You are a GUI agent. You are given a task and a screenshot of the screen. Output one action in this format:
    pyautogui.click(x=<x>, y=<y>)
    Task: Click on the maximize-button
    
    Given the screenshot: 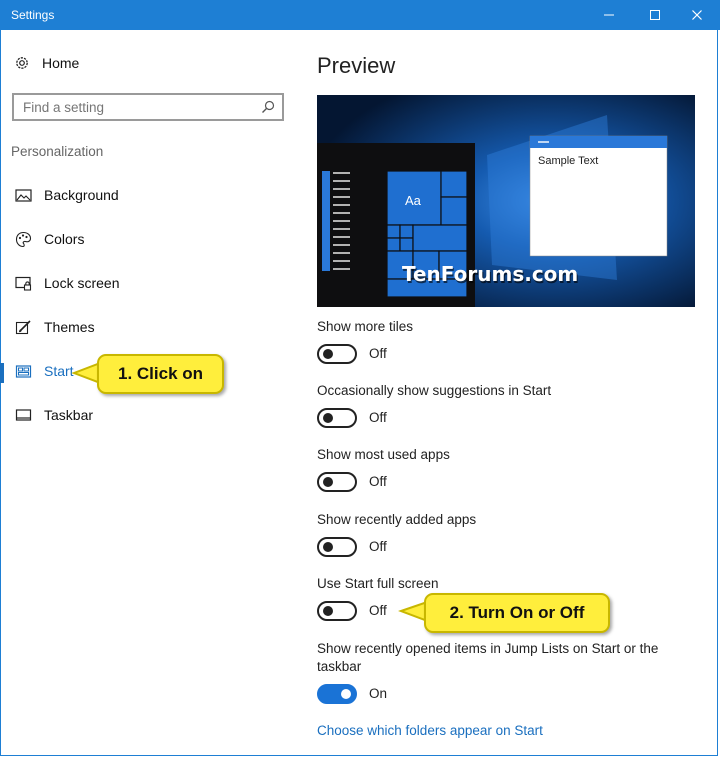 What is the action you would take?
    pyautogui.click(x=655, y=15)
    